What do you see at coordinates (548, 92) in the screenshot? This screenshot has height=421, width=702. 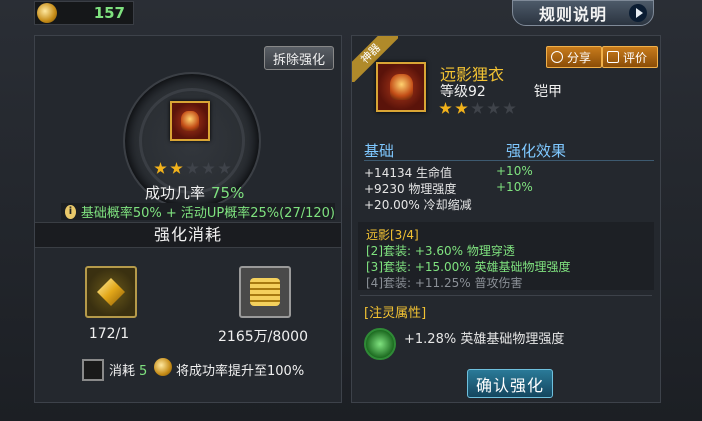 I see `item-type: 铠甲` at bounding box center [548, 92].